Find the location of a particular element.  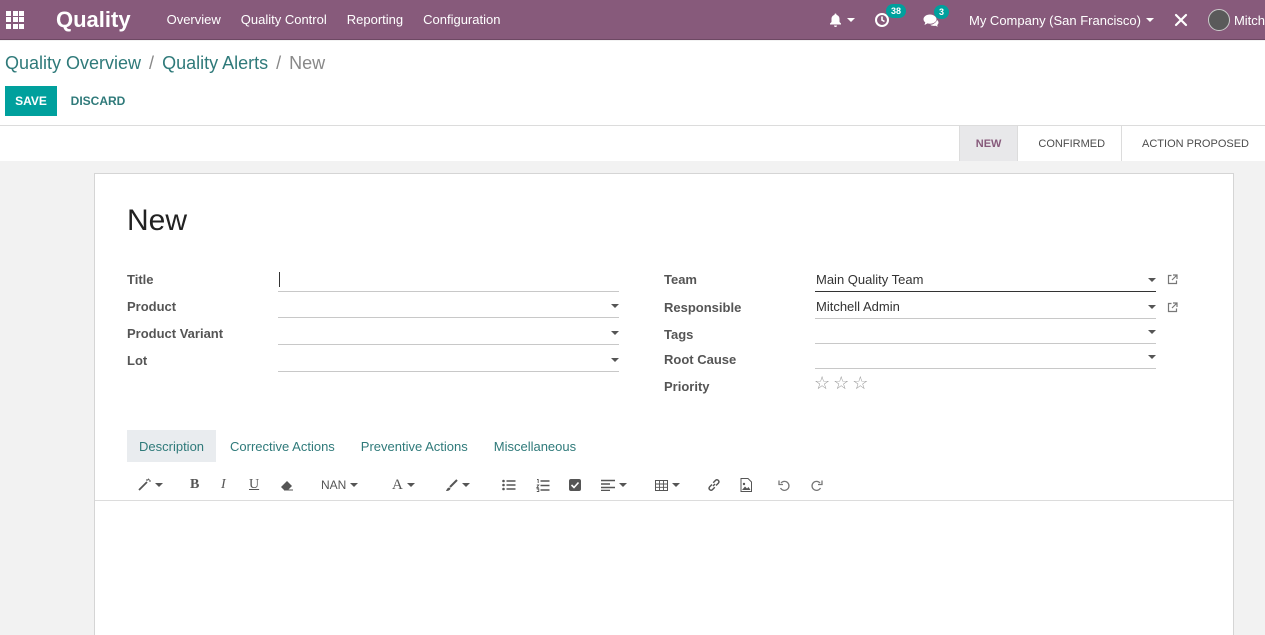

background-color-dropdown is located at coordinates (457, 485).